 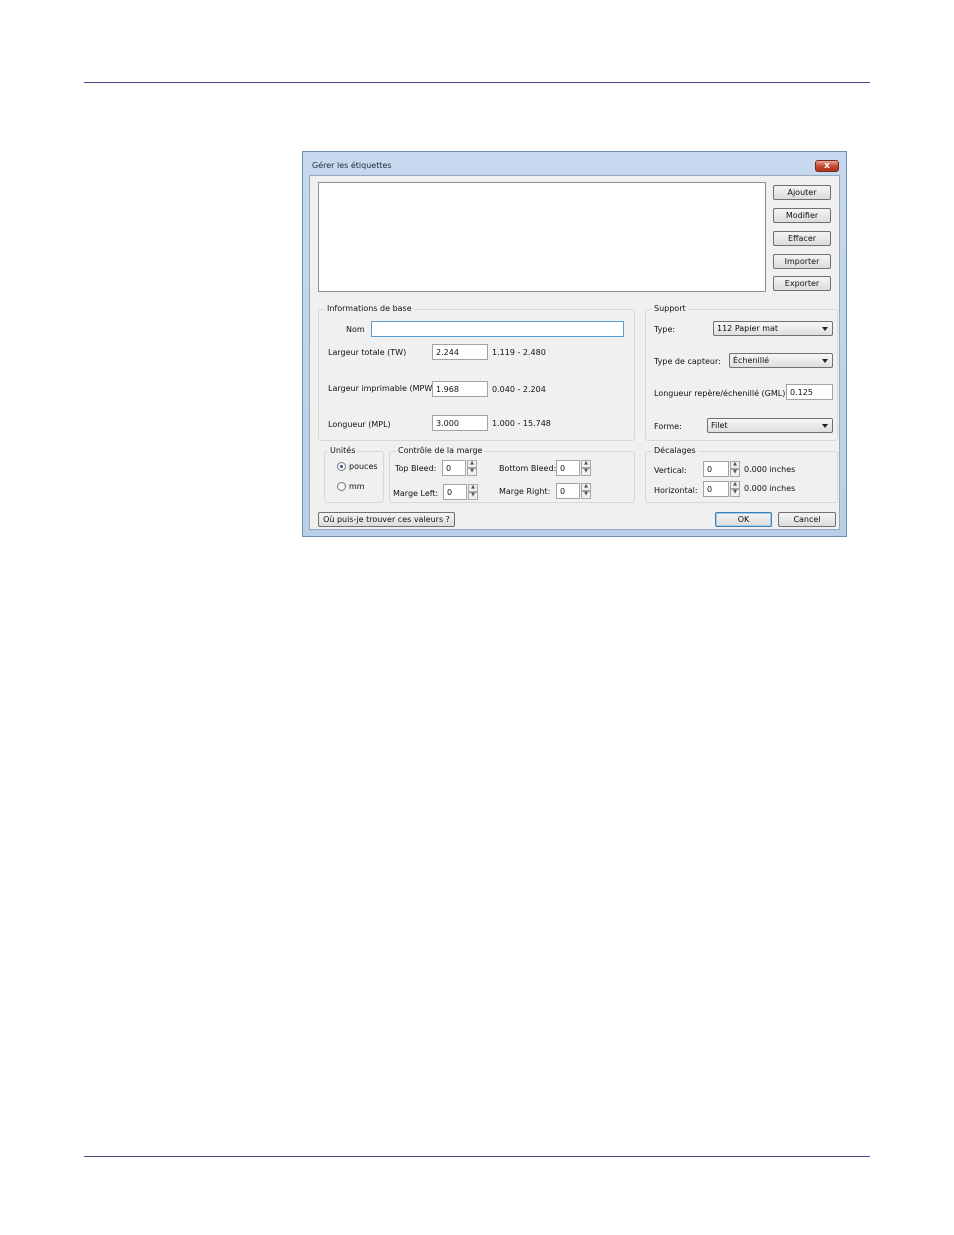 What do you see at coordinates (670, 308) in the screenshot?
I see `support-legend: Support` at bounding box center [670, 308].